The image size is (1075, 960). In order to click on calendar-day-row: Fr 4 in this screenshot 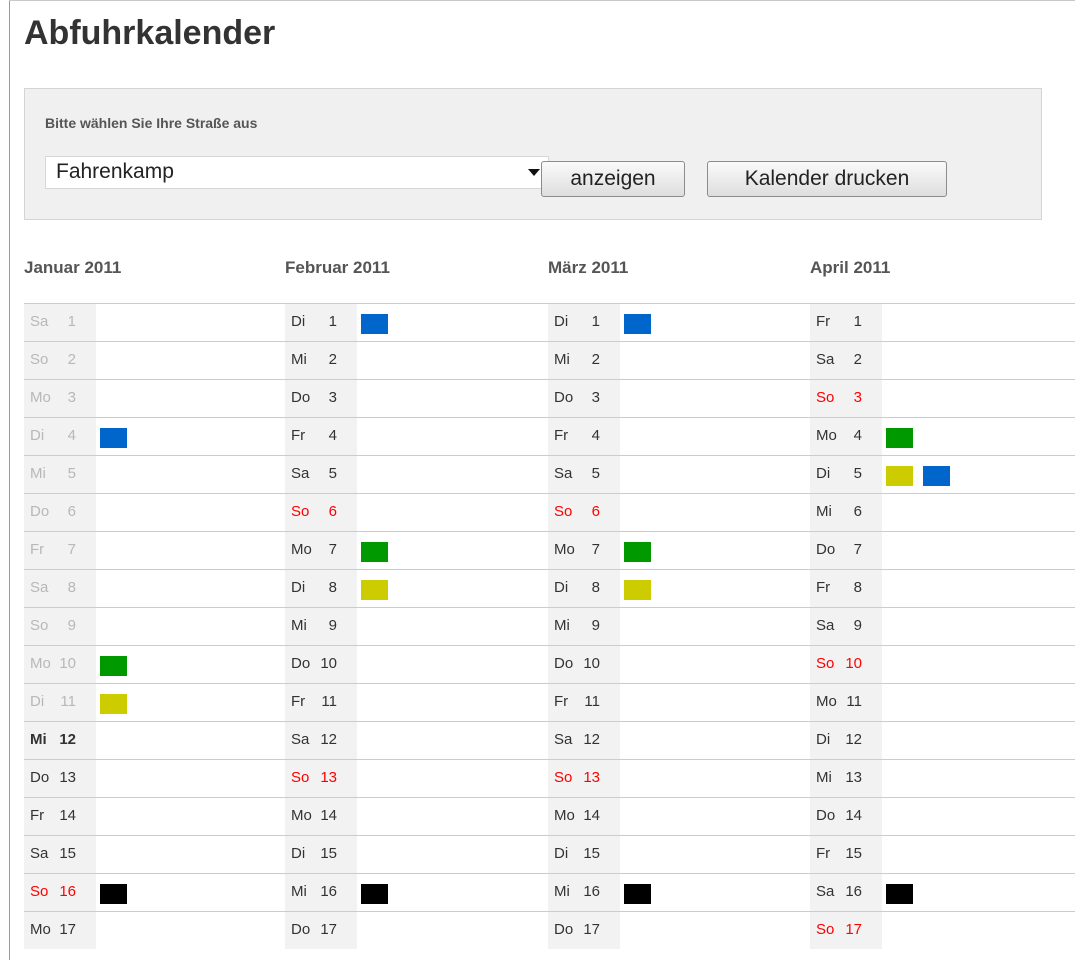, I will do `click(679, 436)`.